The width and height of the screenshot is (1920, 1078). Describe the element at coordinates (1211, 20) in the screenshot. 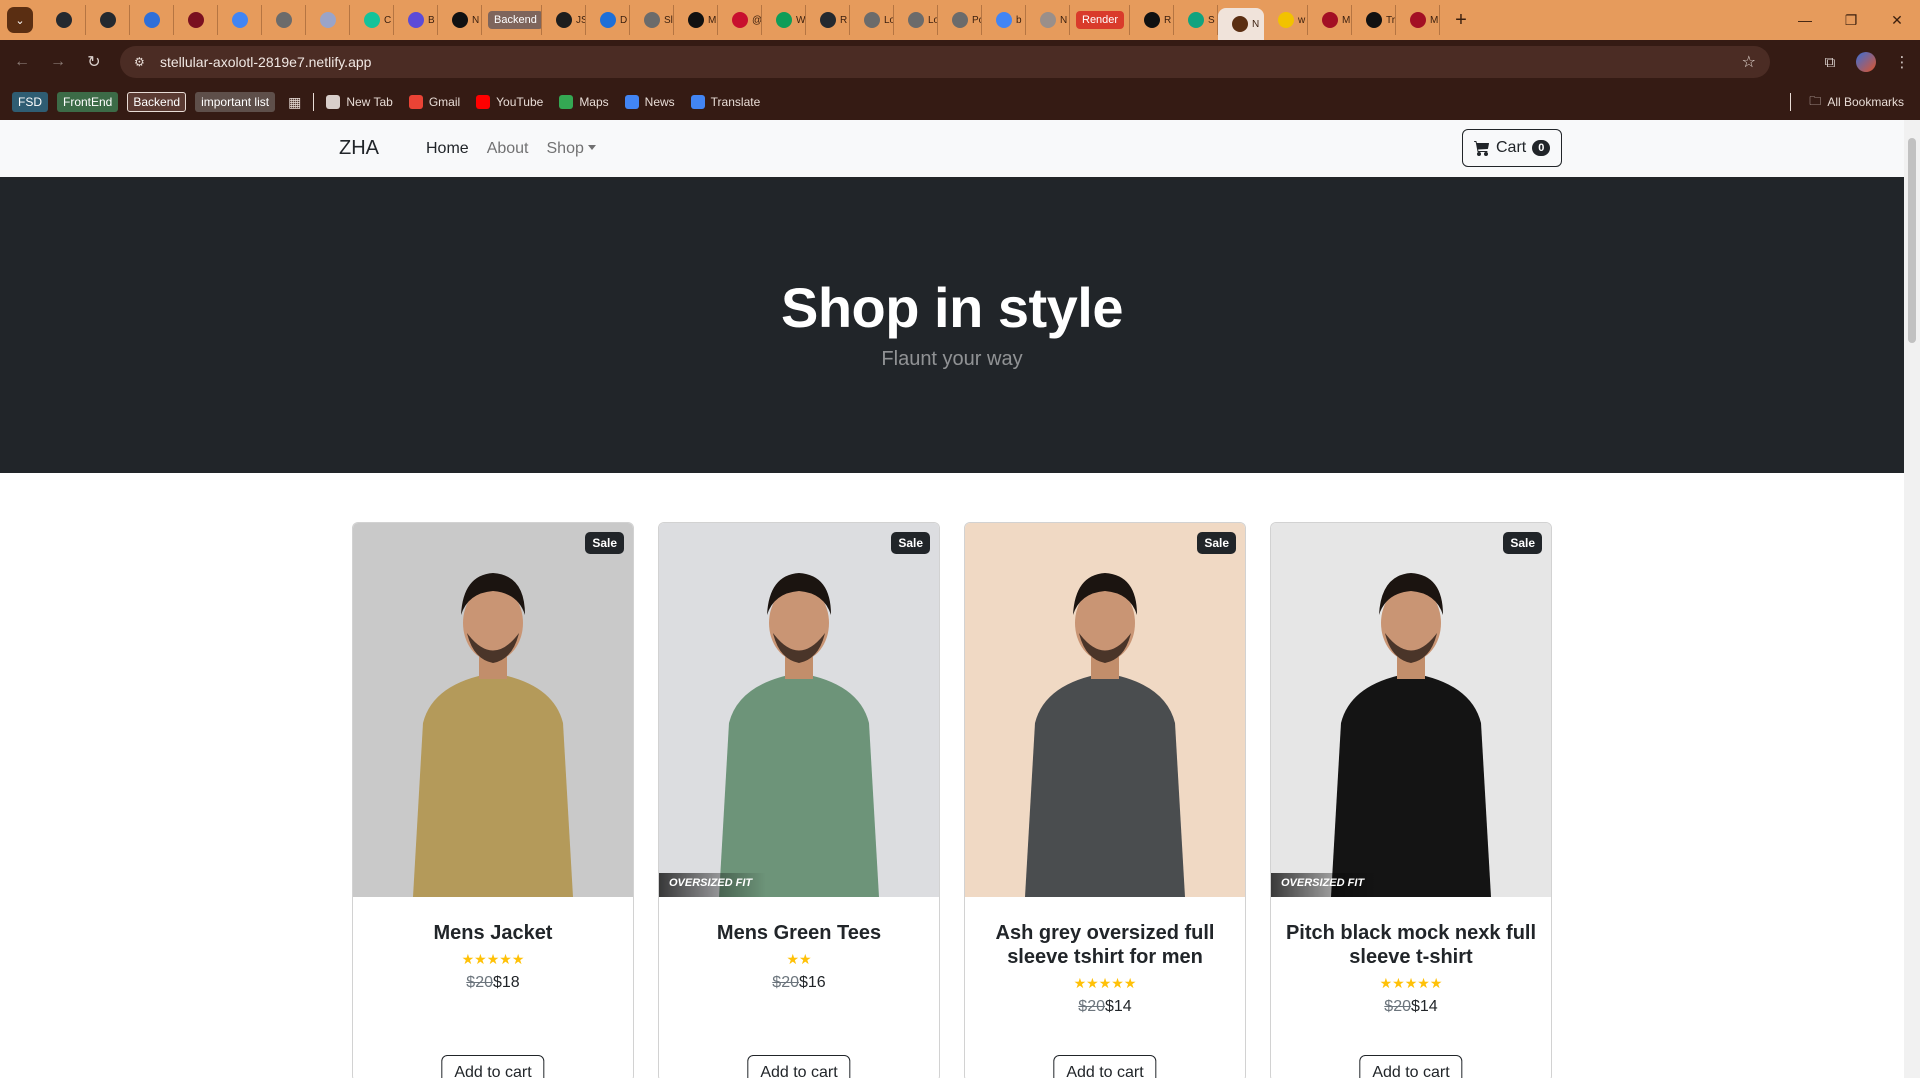

I see `tab-title: S` at that location.